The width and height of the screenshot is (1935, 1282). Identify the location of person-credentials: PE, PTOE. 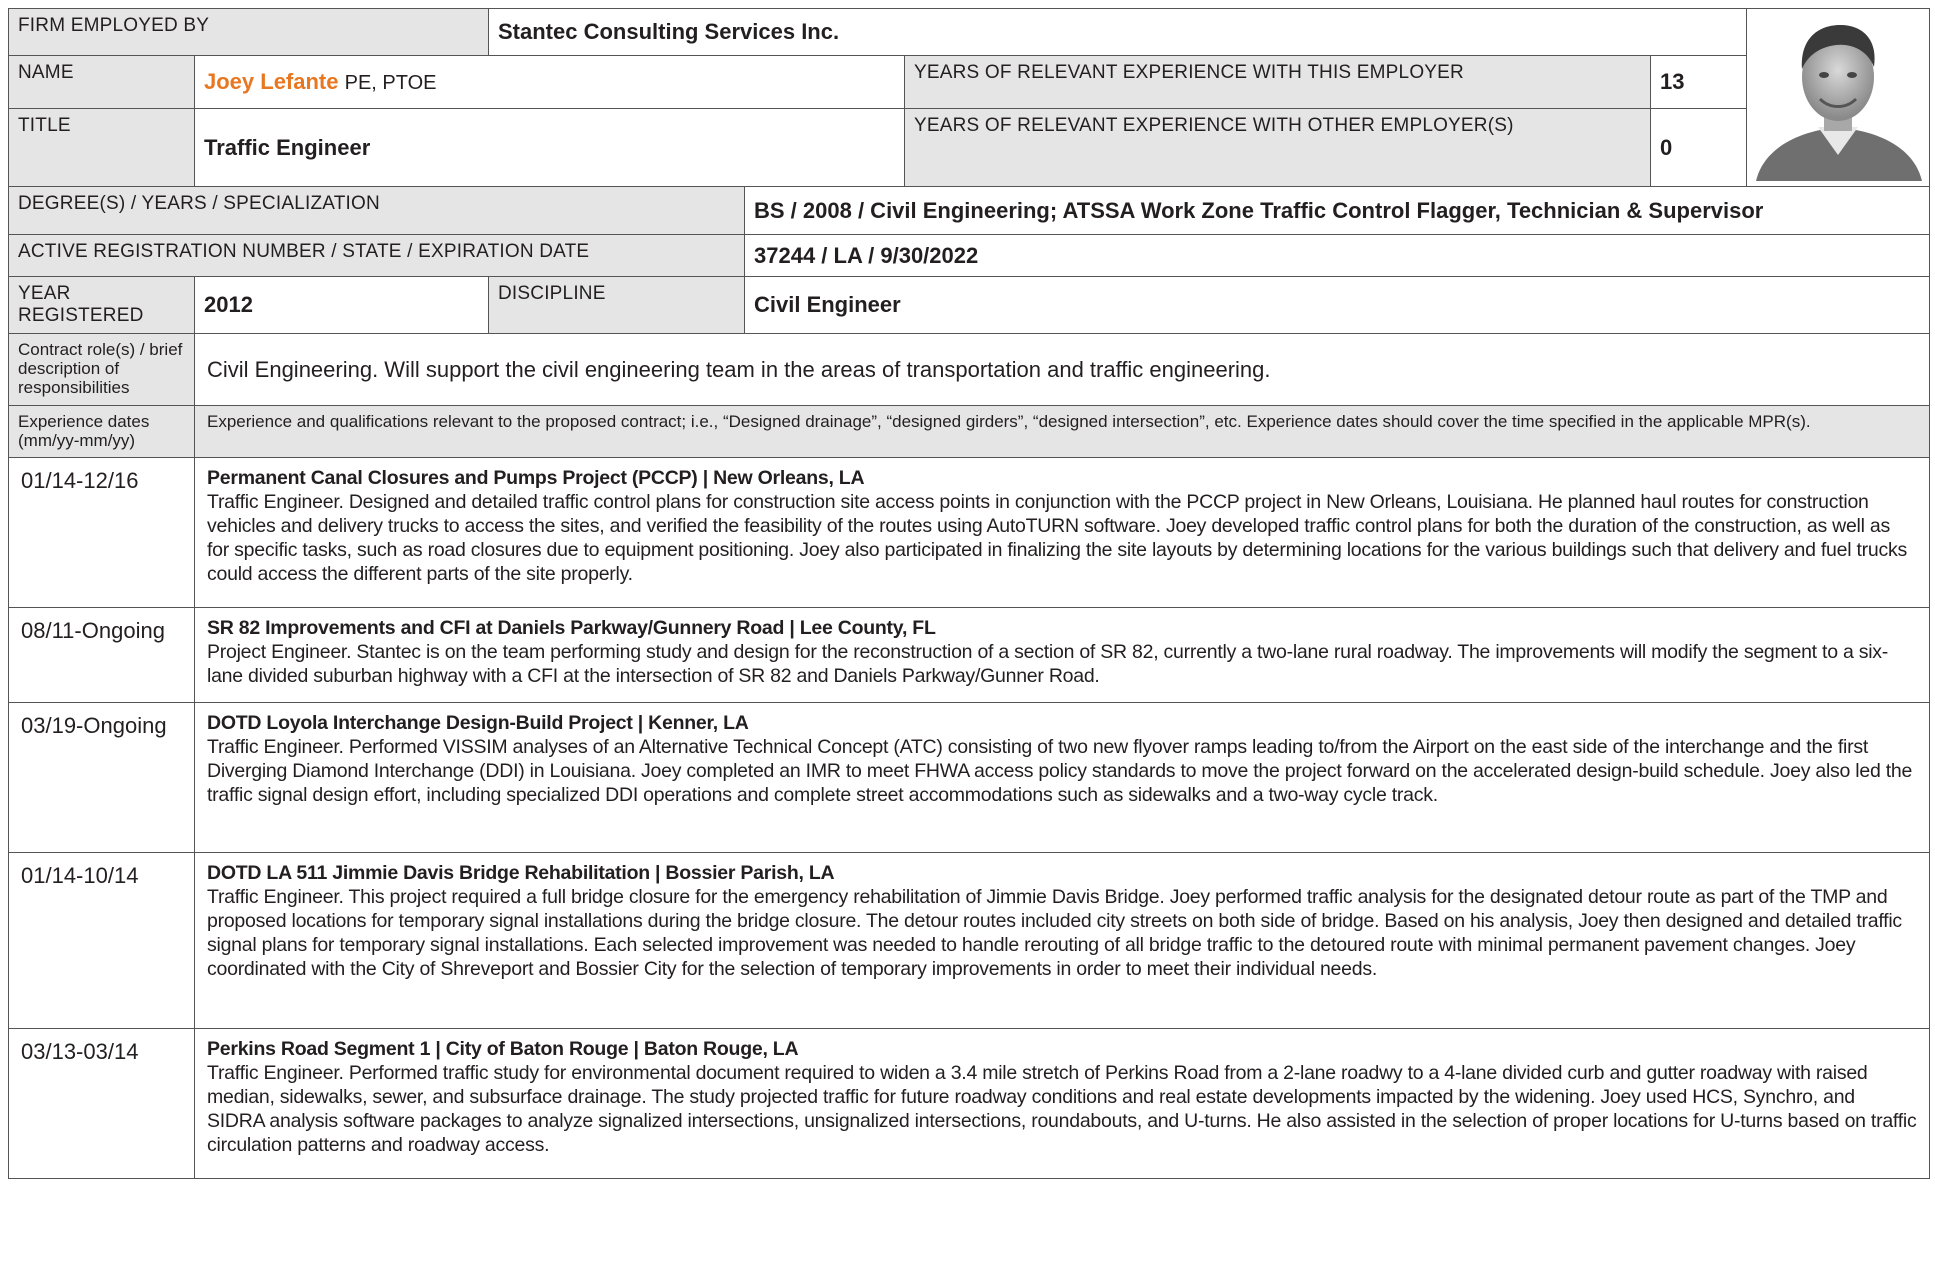
(390, 82).